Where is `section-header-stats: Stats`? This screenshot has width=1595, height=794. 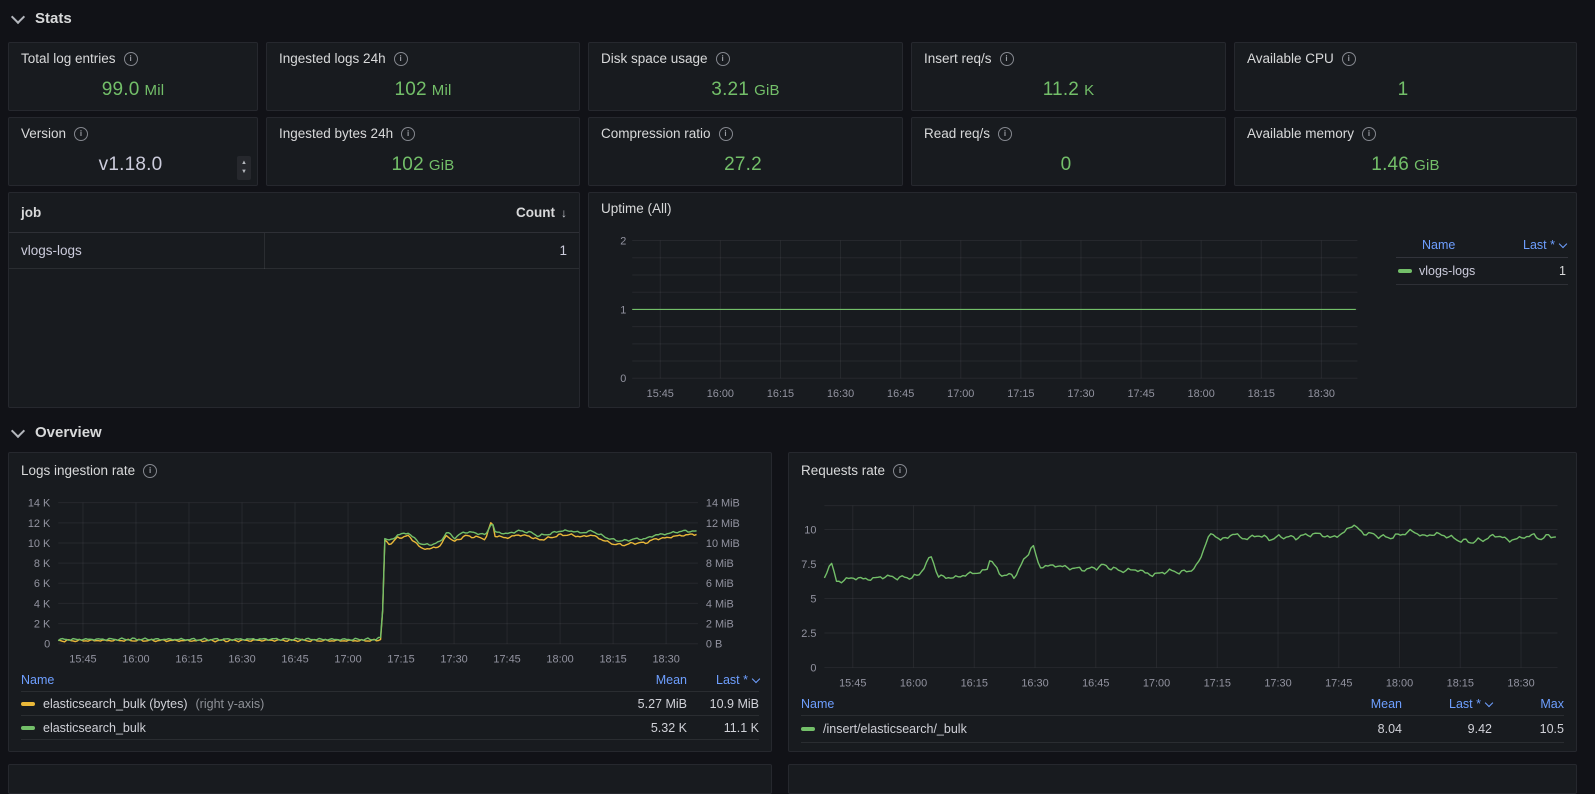 section-header-stats: Stats is located at coordinates (41, 18).